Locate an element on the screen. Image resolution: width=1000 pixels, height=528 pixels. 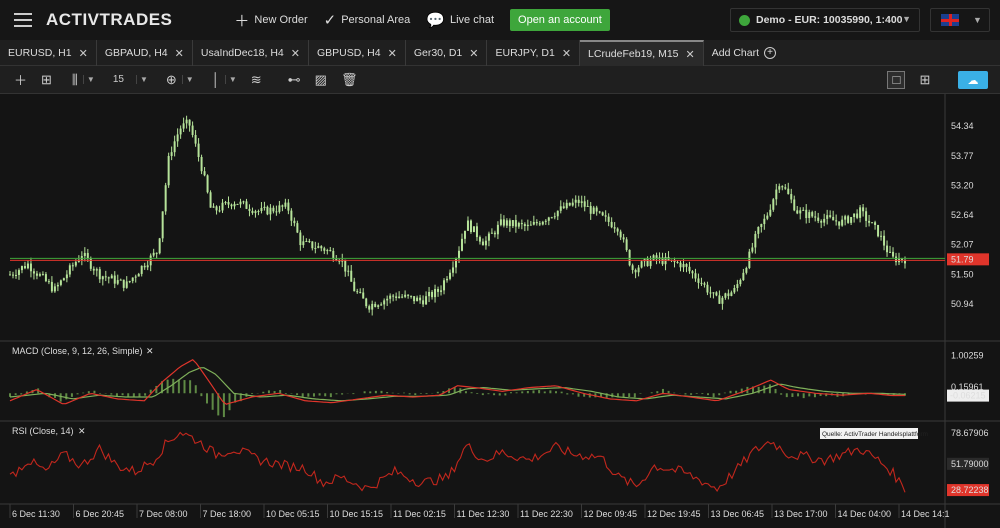
price-tick-label: 51.50 is located at coordinates (962, 275).